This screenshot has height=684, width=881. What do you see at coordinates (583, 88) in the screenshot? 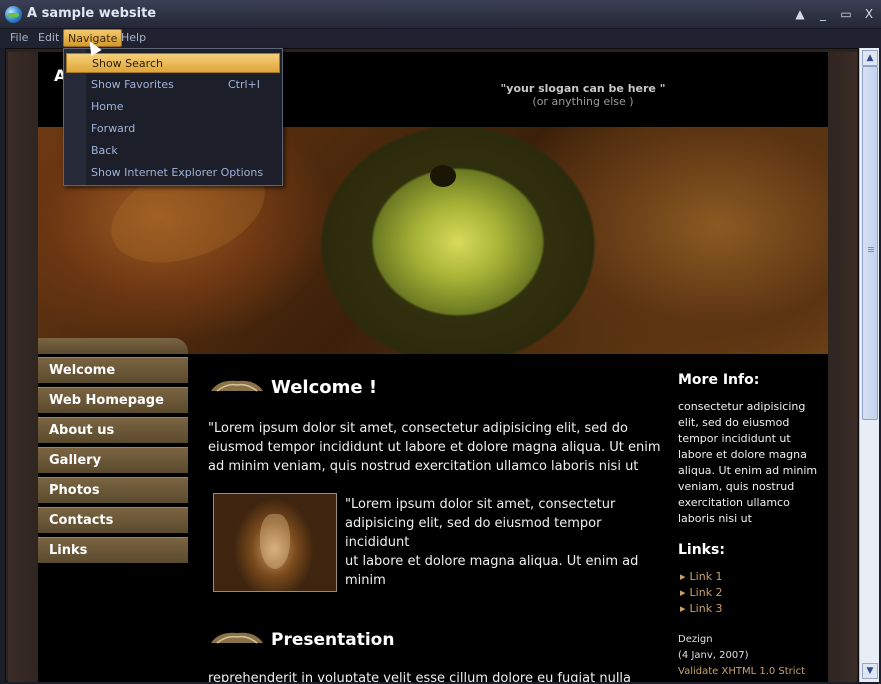
I see `slogan-text: "your slogan can be here "` at bounding box center [583, 88].